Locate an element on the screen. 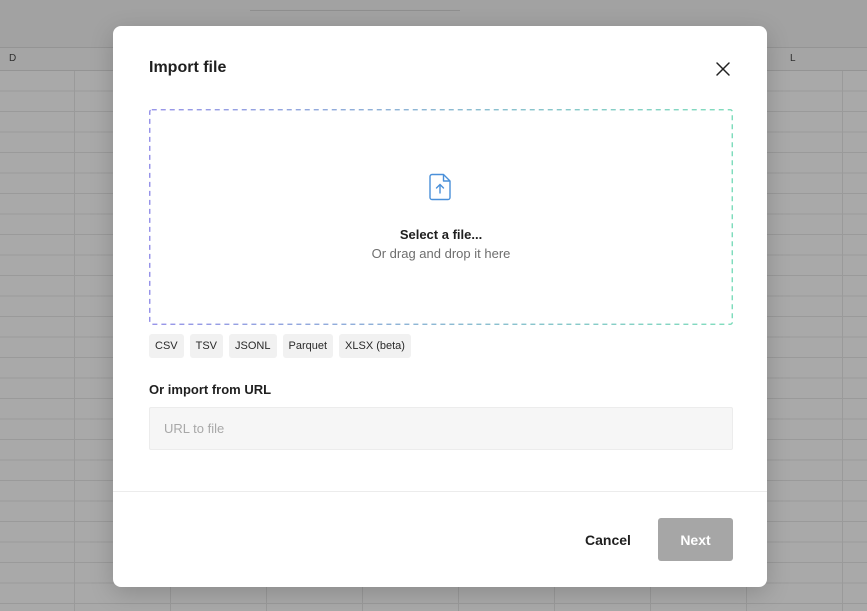 This screenshot has width=867, height=611. close-icon is located at coordinates (723, 69).